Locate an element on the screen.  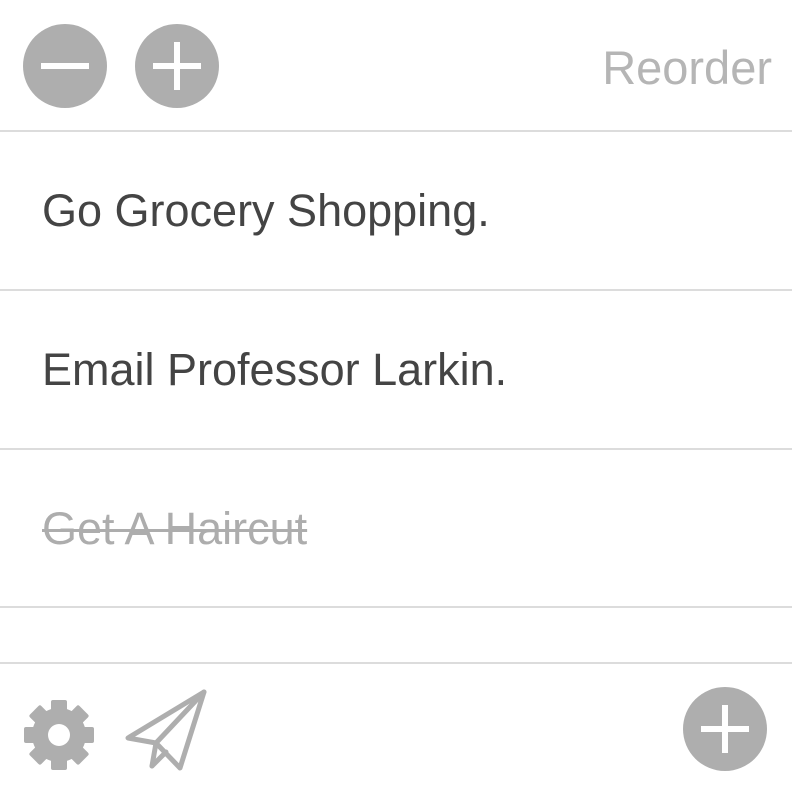
share-button is located at coordinates (166, 730).